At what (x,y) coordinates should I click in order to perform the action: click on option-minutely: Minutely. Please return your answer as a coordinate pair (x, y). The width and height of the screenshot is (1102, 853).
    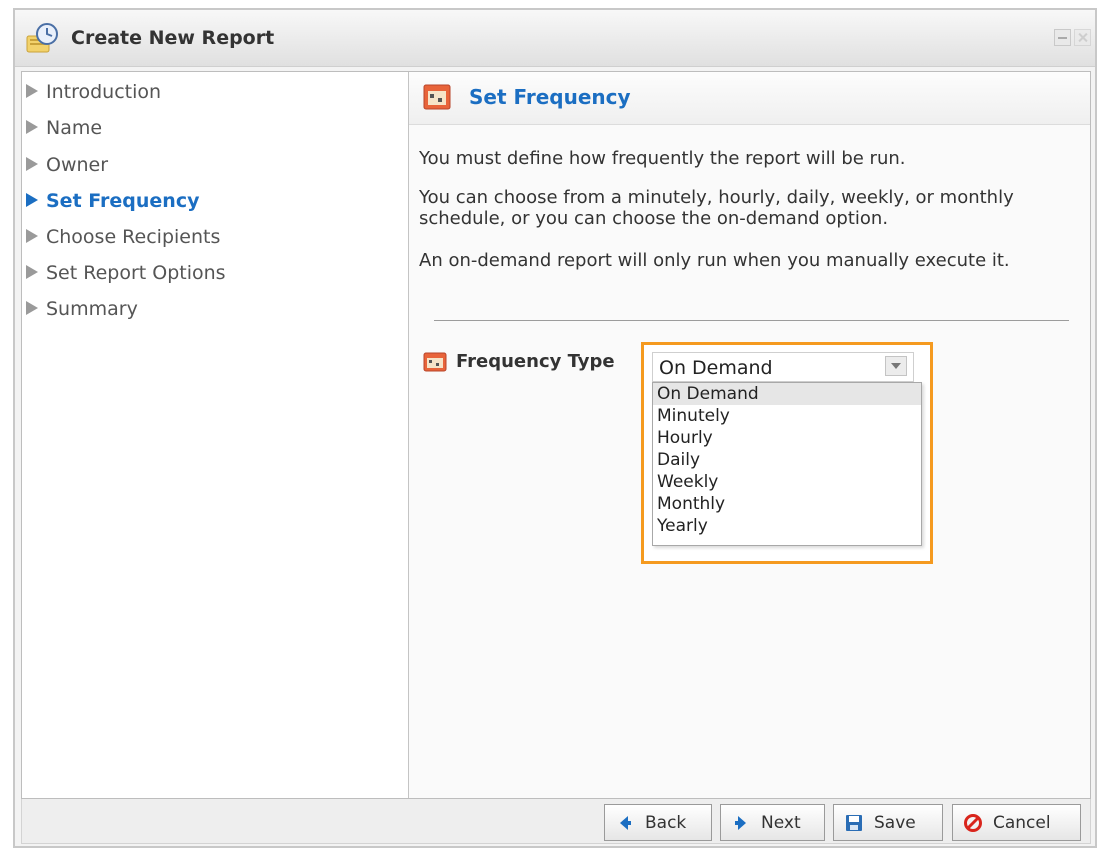
    Looking at the image, I should click on (787, 416).